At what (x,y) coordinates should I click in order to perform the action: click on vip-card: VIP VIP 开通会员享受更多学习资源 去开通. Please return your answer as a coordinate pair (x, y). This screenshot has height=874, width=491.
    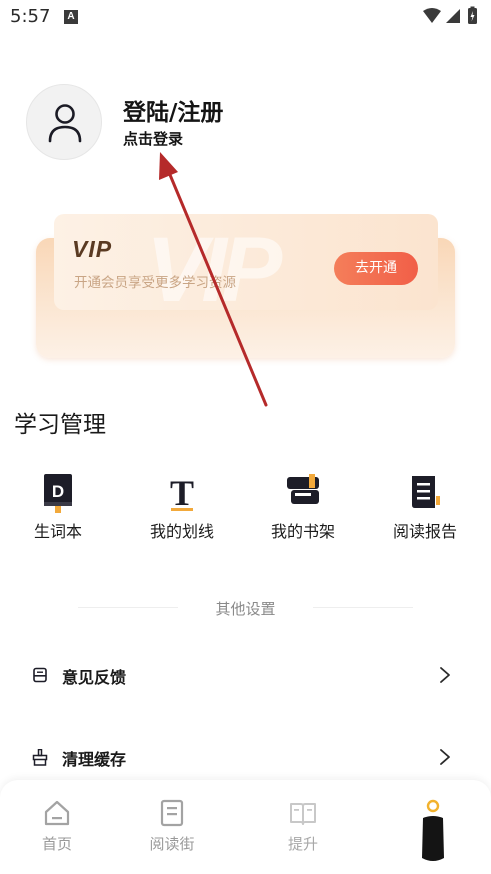
    Looking at the image, I should click on (245, 286).